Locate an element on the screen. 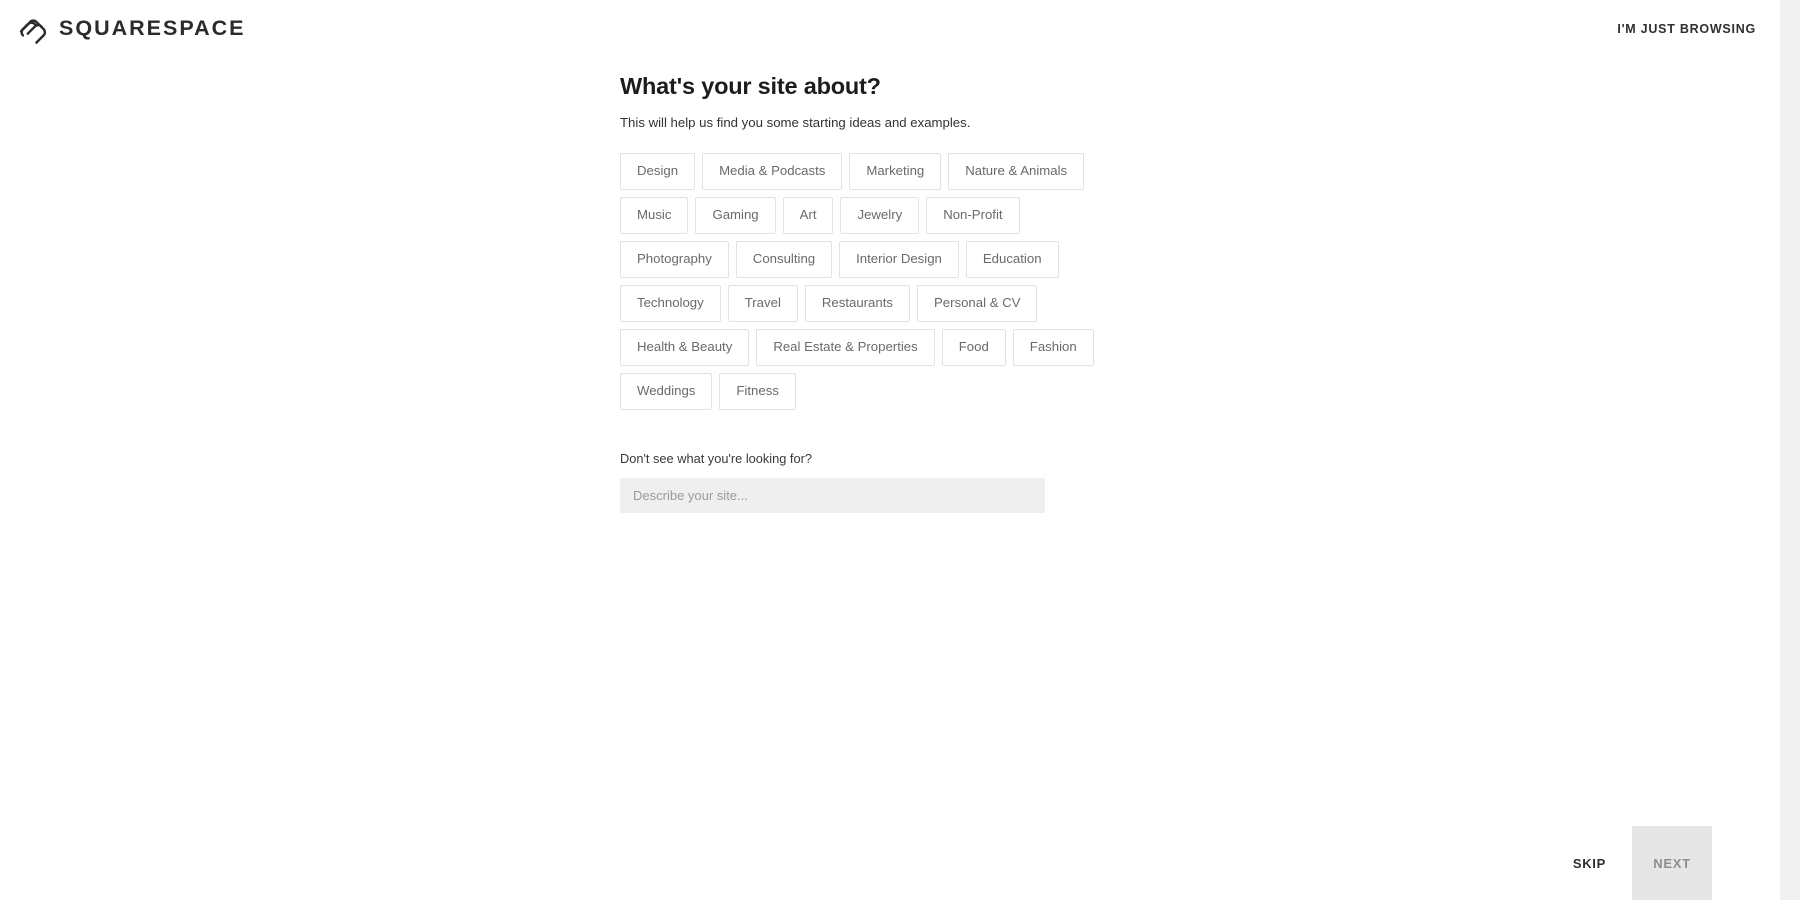 This screenshot has width=1800, height=900. category-chip: Personal & CV is located at coordinates (977, 303).